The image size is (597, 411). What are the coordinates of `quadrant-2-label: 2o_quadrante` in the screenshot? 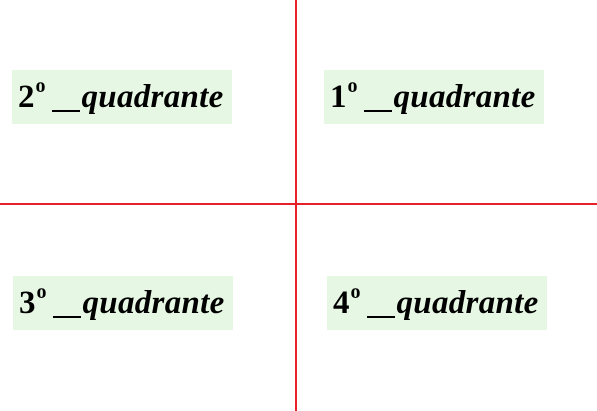 It's located at (122, 97).